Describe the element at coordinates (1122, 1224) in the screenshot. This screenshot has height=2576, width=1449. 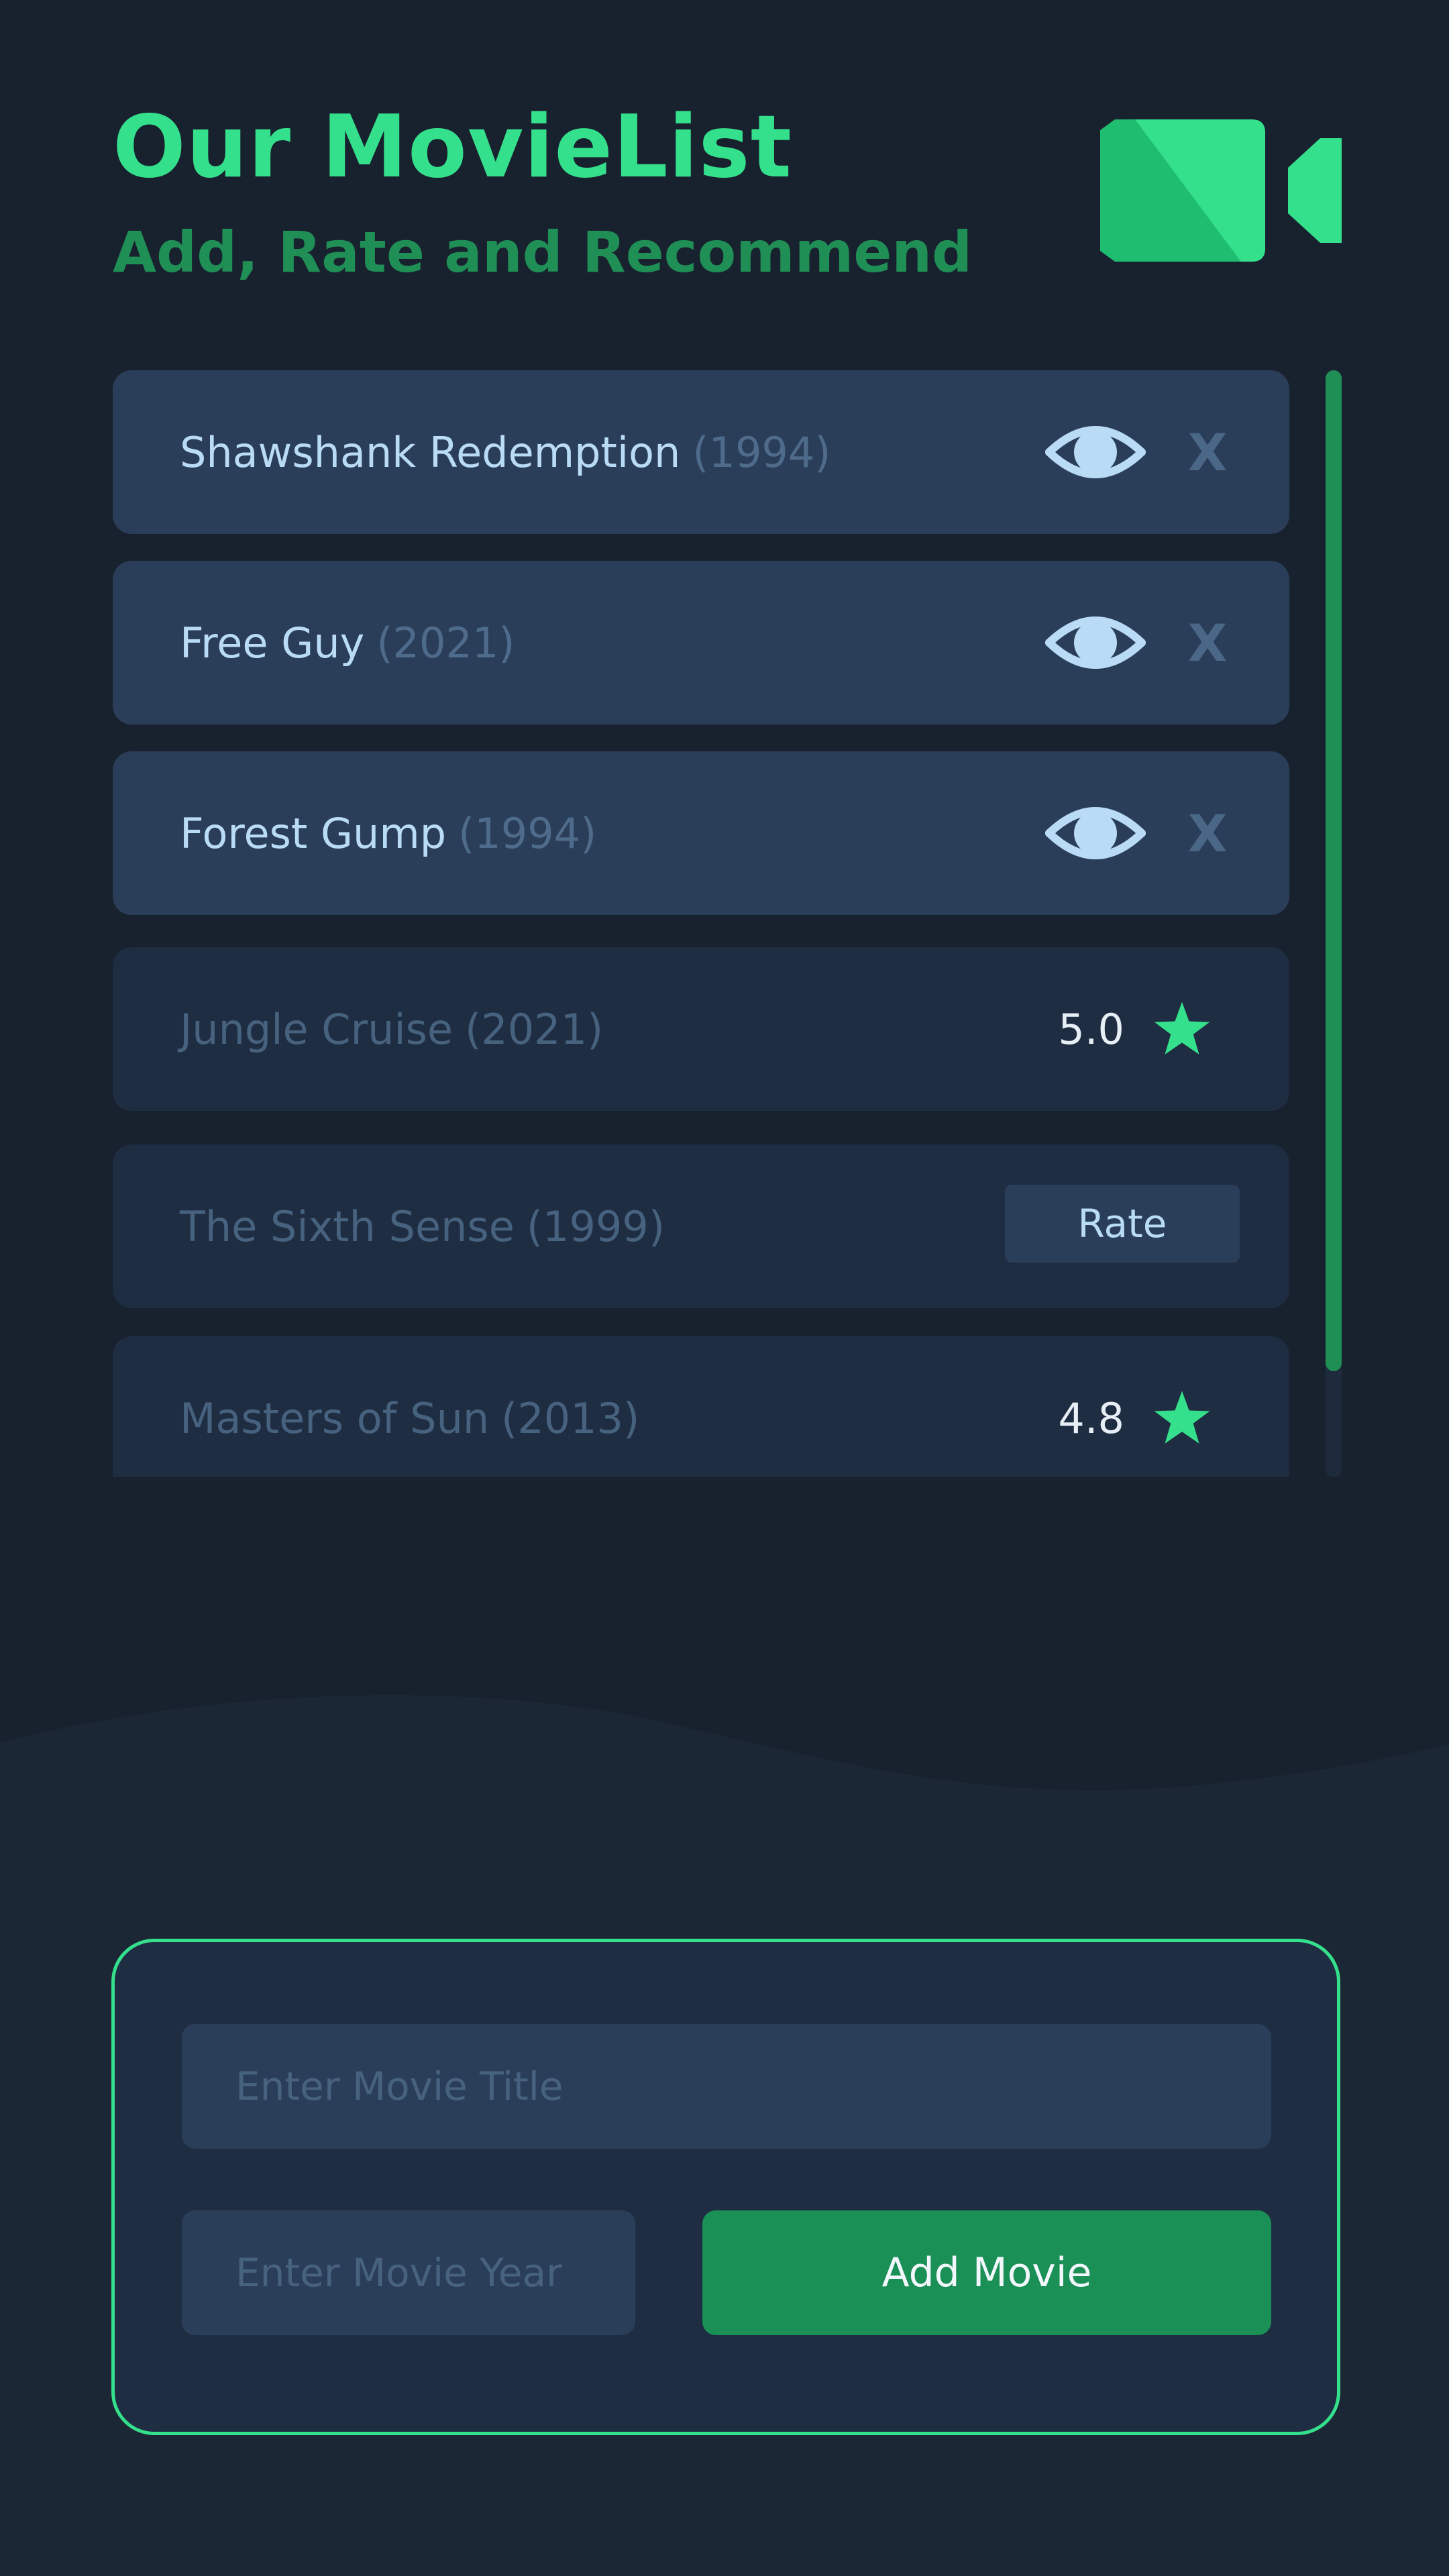
I see `rate-button: Rate` at that location.